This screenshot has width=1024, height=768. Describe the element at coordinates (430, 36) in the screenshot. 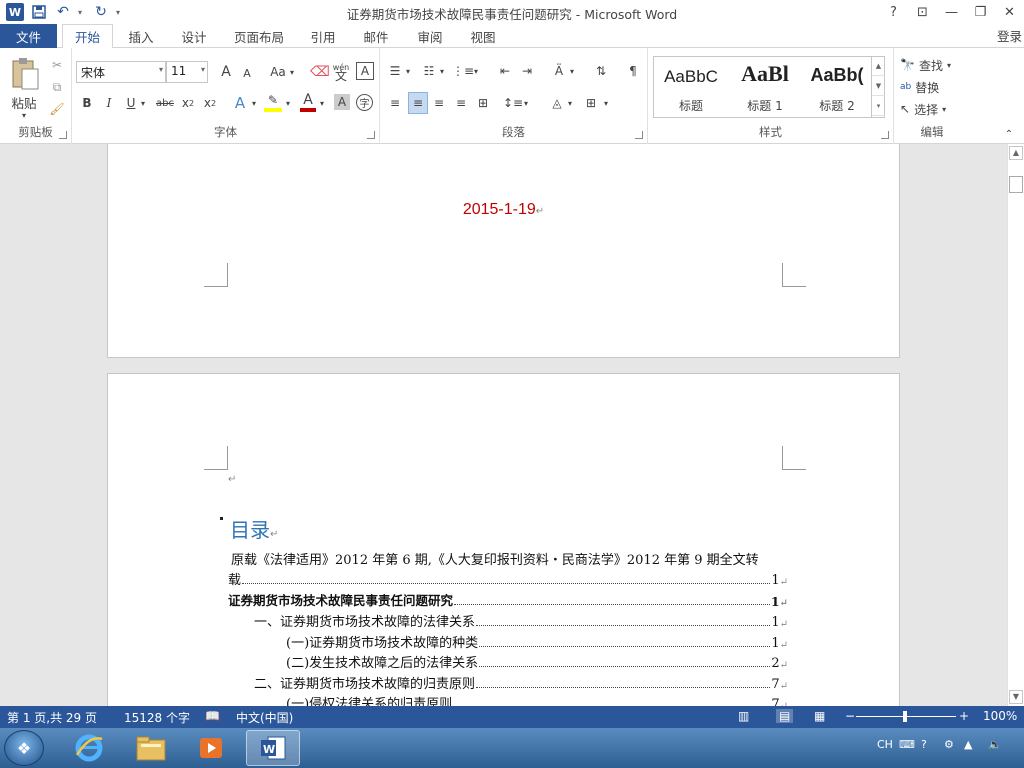

I see `tab-review: 审阅` at that location.